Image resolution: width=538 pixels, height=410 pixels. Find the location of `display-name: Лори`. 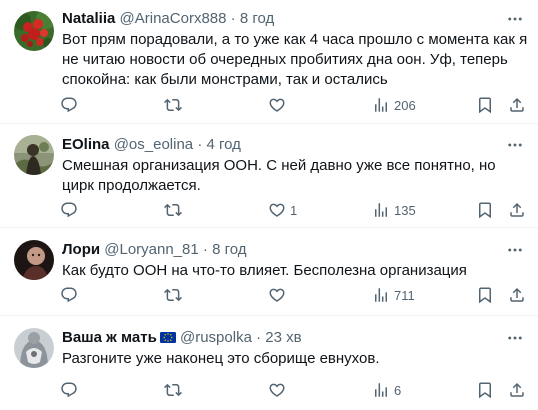

display-name: Лори is located at coordinates (81, 249).